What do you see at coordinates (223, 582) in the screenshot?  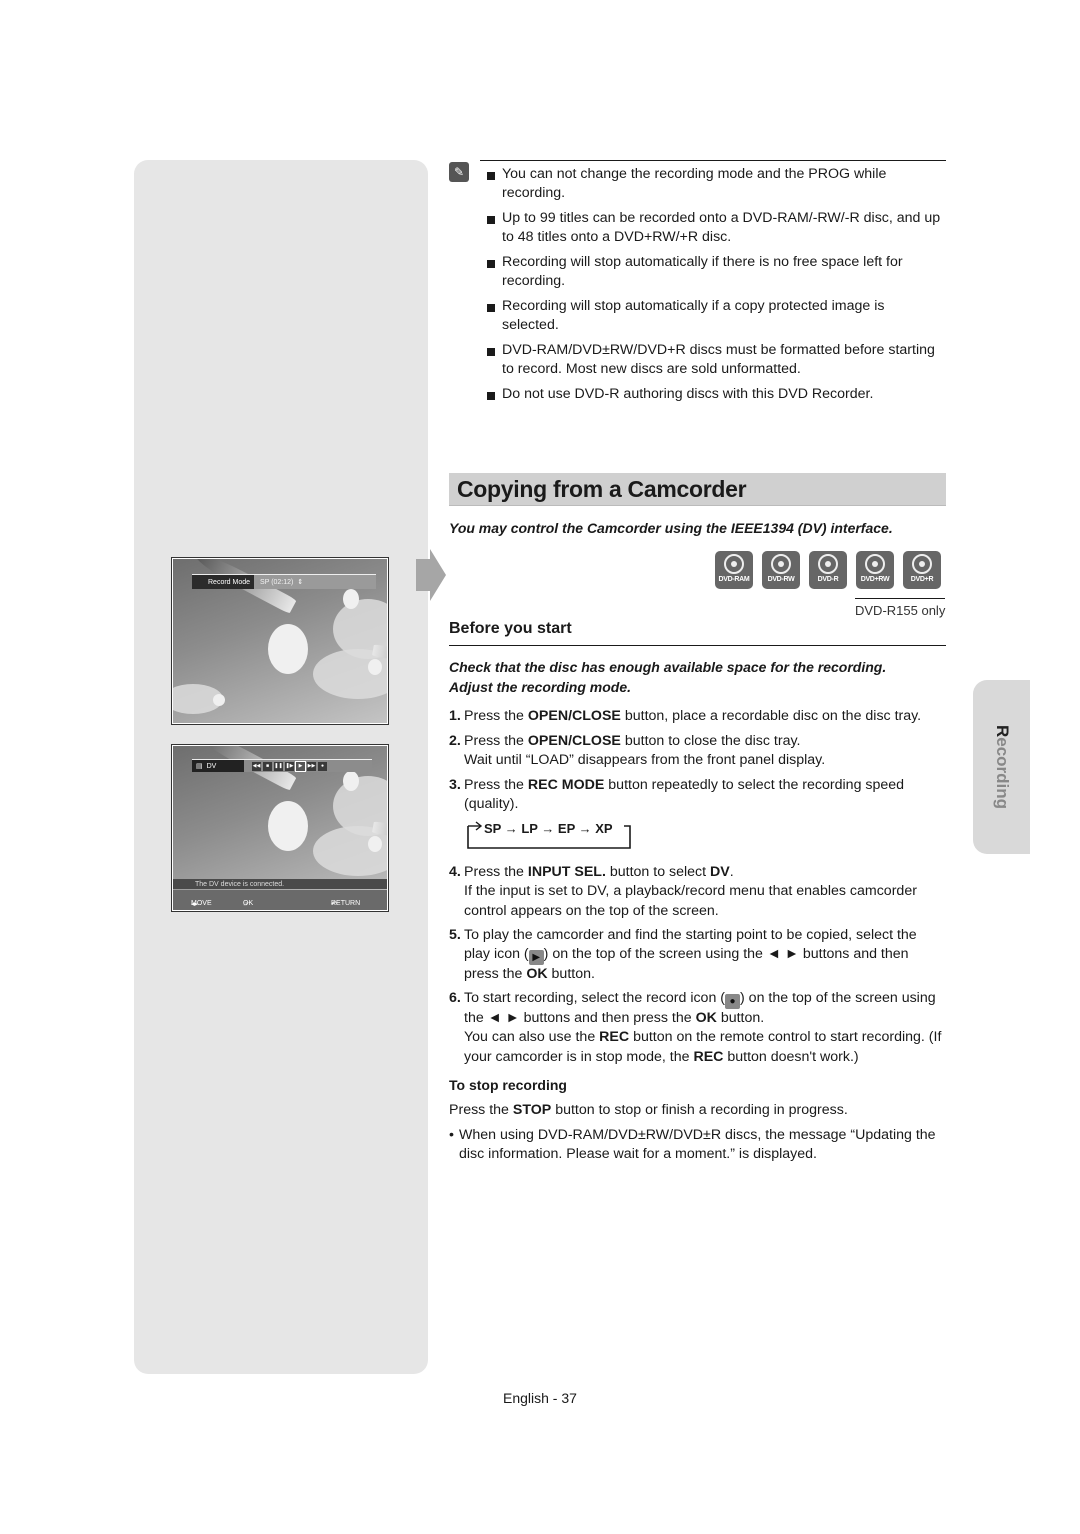 I see `record-mode-label: Record Mode` at bounding box center [223, 582].